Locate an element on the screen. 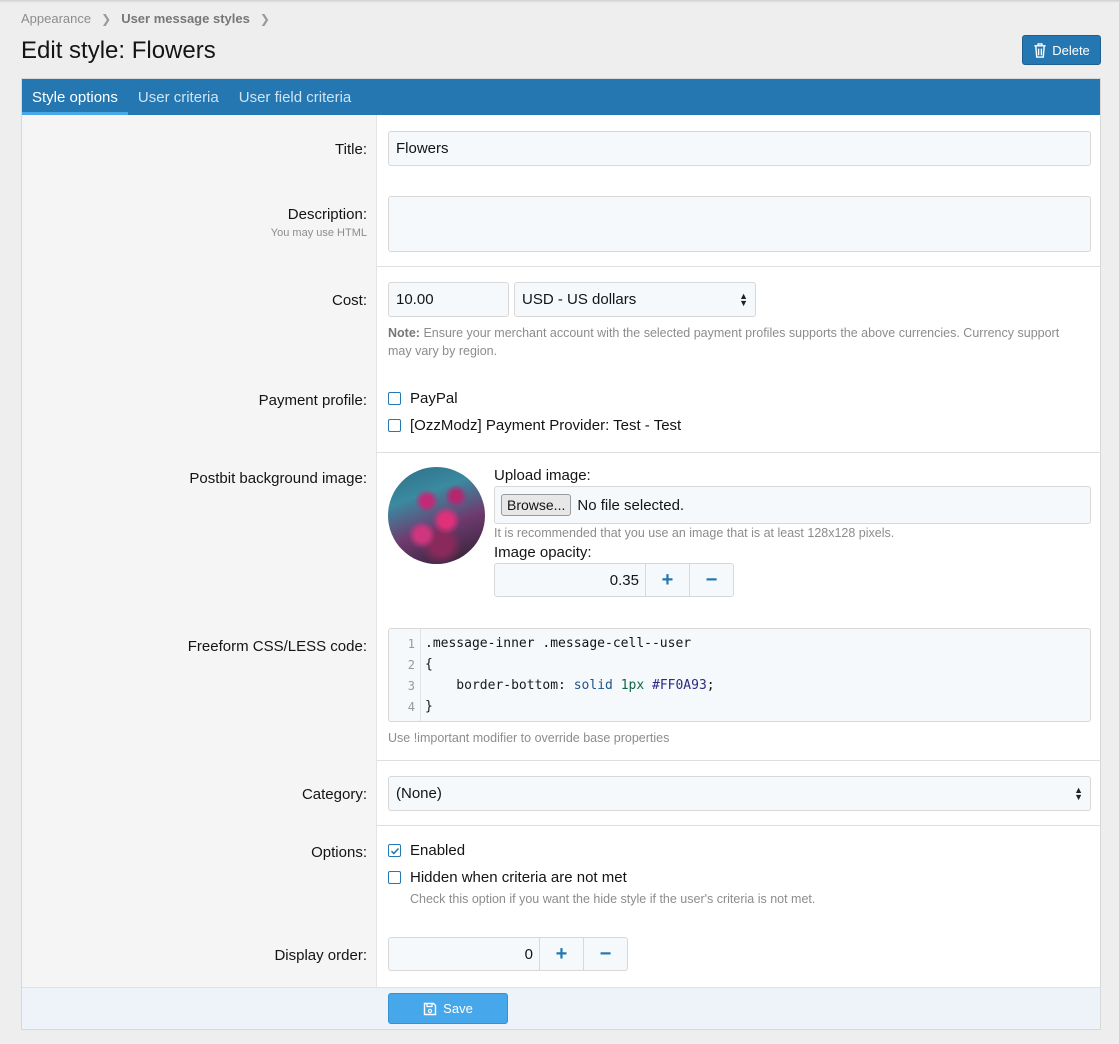  line-number: 2 is located at coordinates (411, 665).